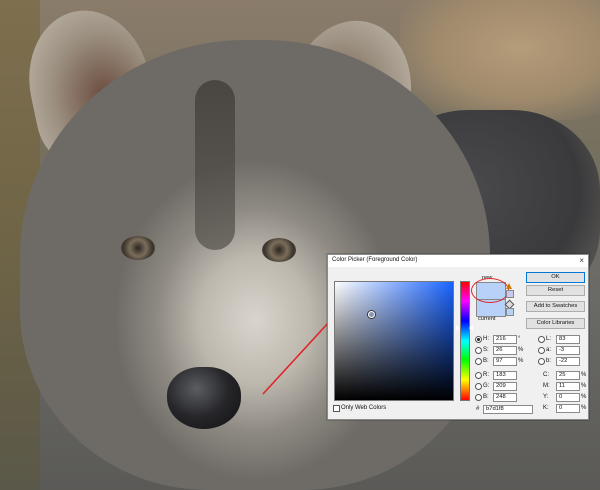  I want to click on gamut-correction-swatch, so click(510, 294).